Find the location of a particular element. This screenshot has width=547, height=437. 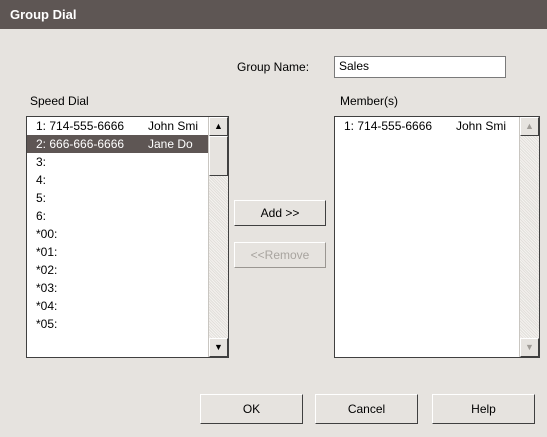

list-item: *02: is located at coordinates (127, 270).